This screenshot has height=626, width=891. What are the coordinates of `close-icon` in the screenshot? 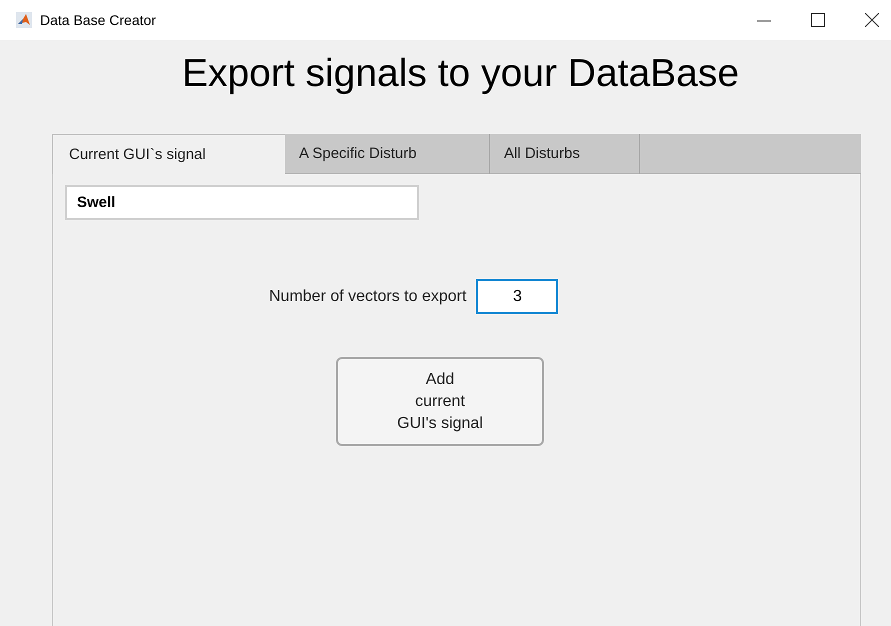 It's located at (872, 20).